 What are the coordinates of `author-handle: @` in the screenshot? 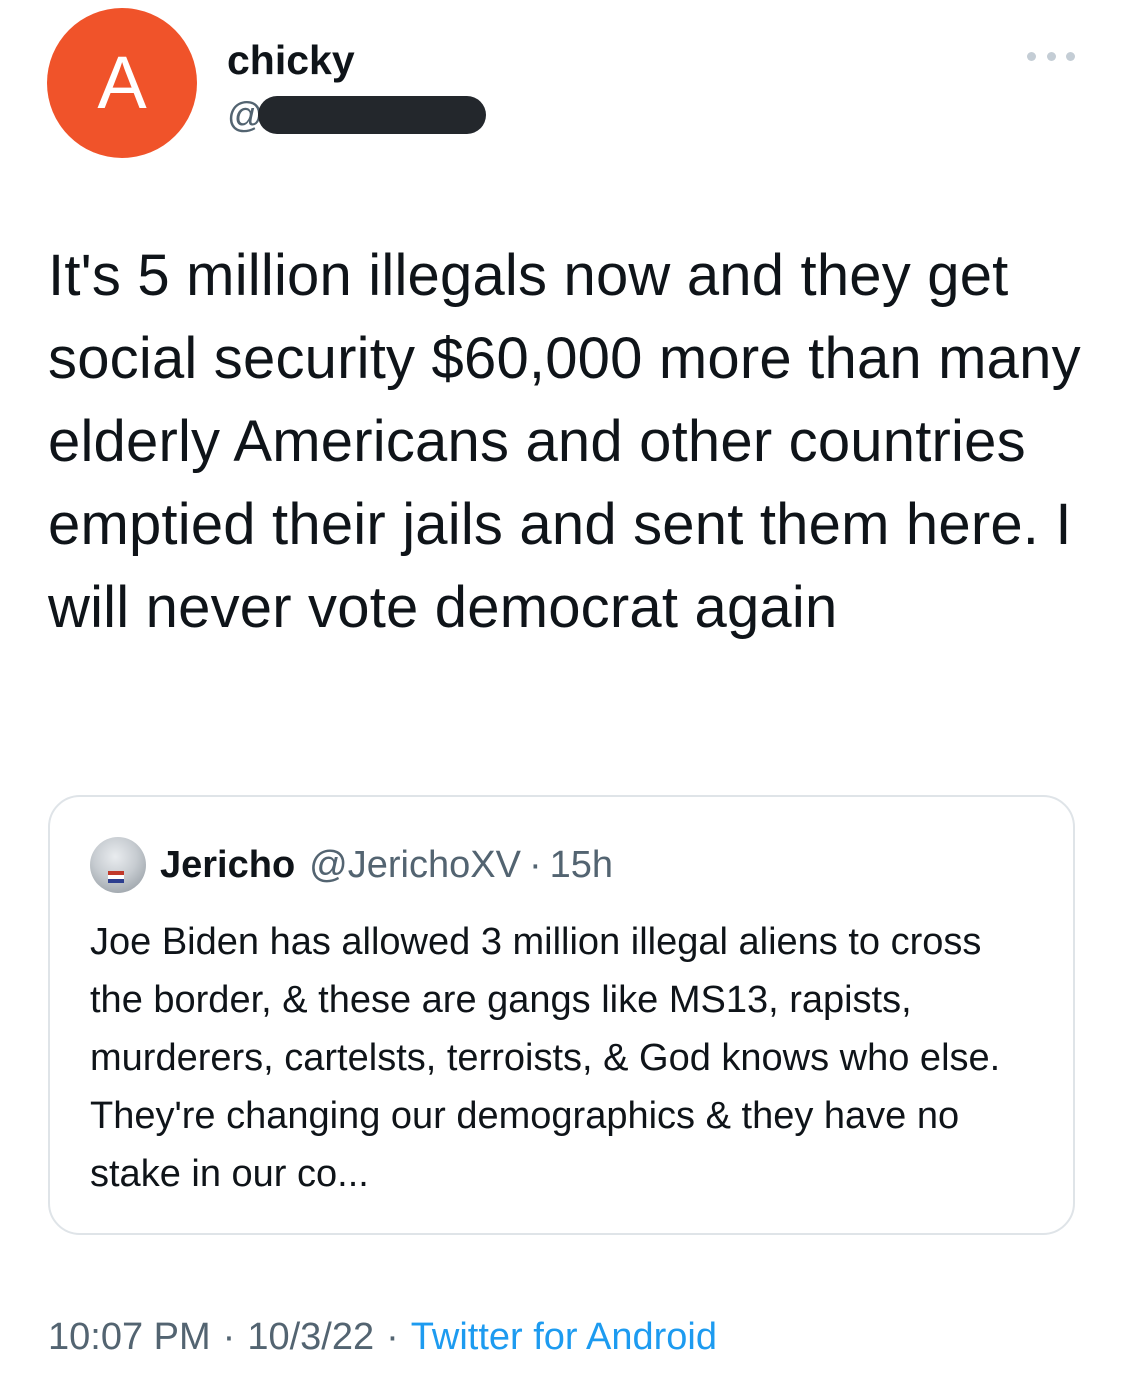 It's located at (359, 115).